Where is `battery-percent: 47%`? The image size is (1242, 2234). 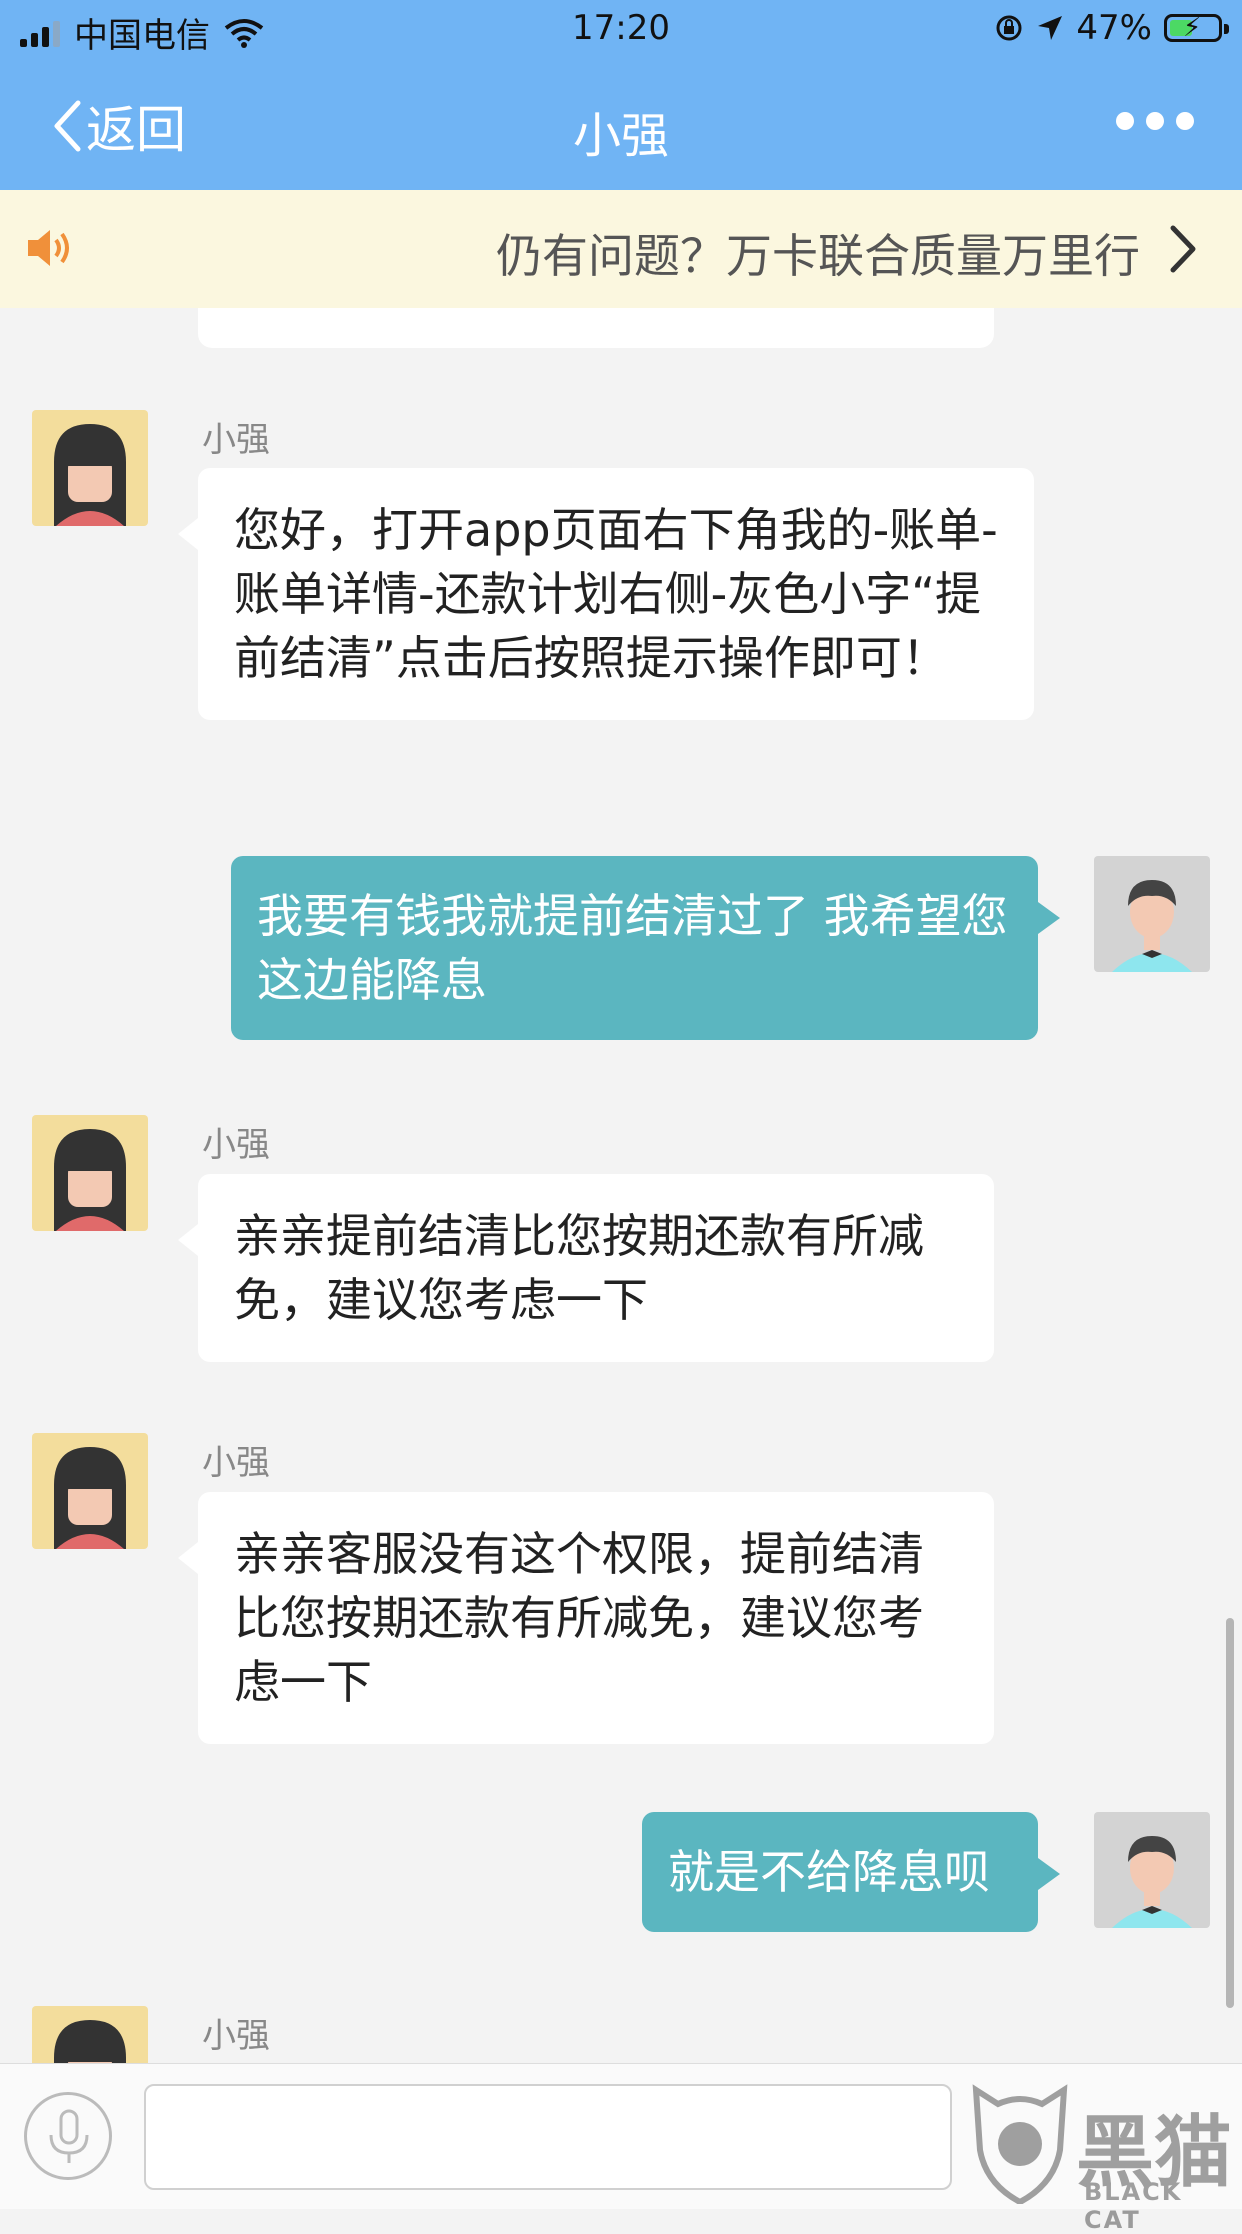 battery-percent: 47% is located at coordinates (1114, 28).